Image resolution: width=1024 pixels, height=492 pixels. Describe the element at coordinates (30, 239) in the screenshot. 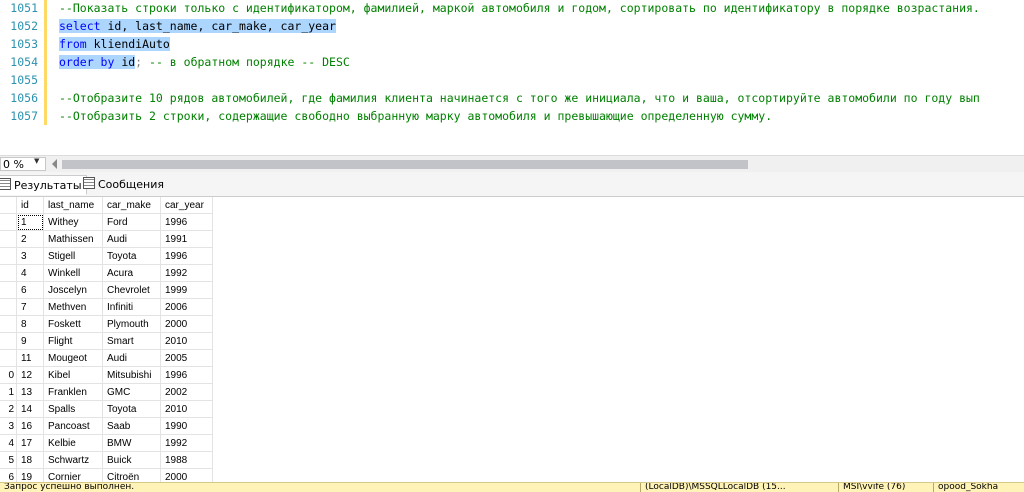

I see `cell-id: 2` at that location.